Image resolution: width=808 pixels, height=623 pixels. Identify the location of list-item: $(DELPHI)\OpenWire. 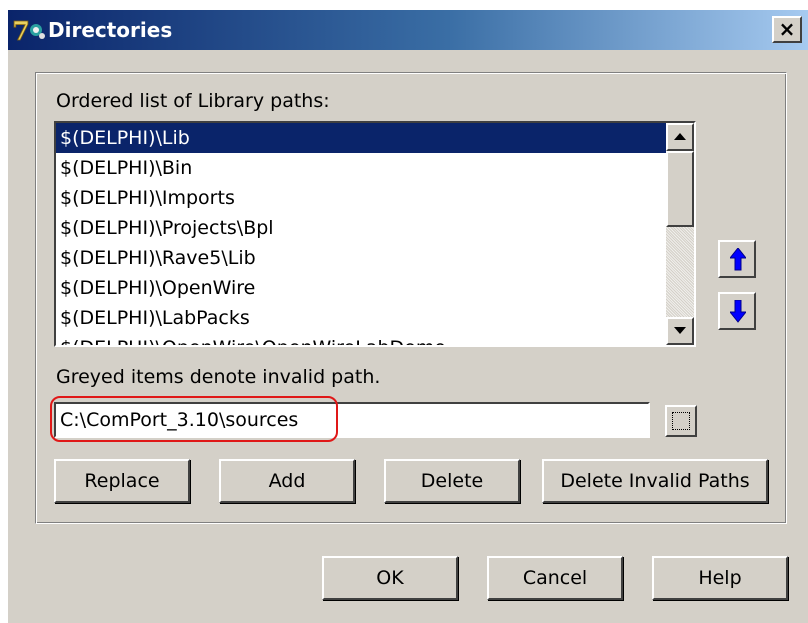
(361, 288).